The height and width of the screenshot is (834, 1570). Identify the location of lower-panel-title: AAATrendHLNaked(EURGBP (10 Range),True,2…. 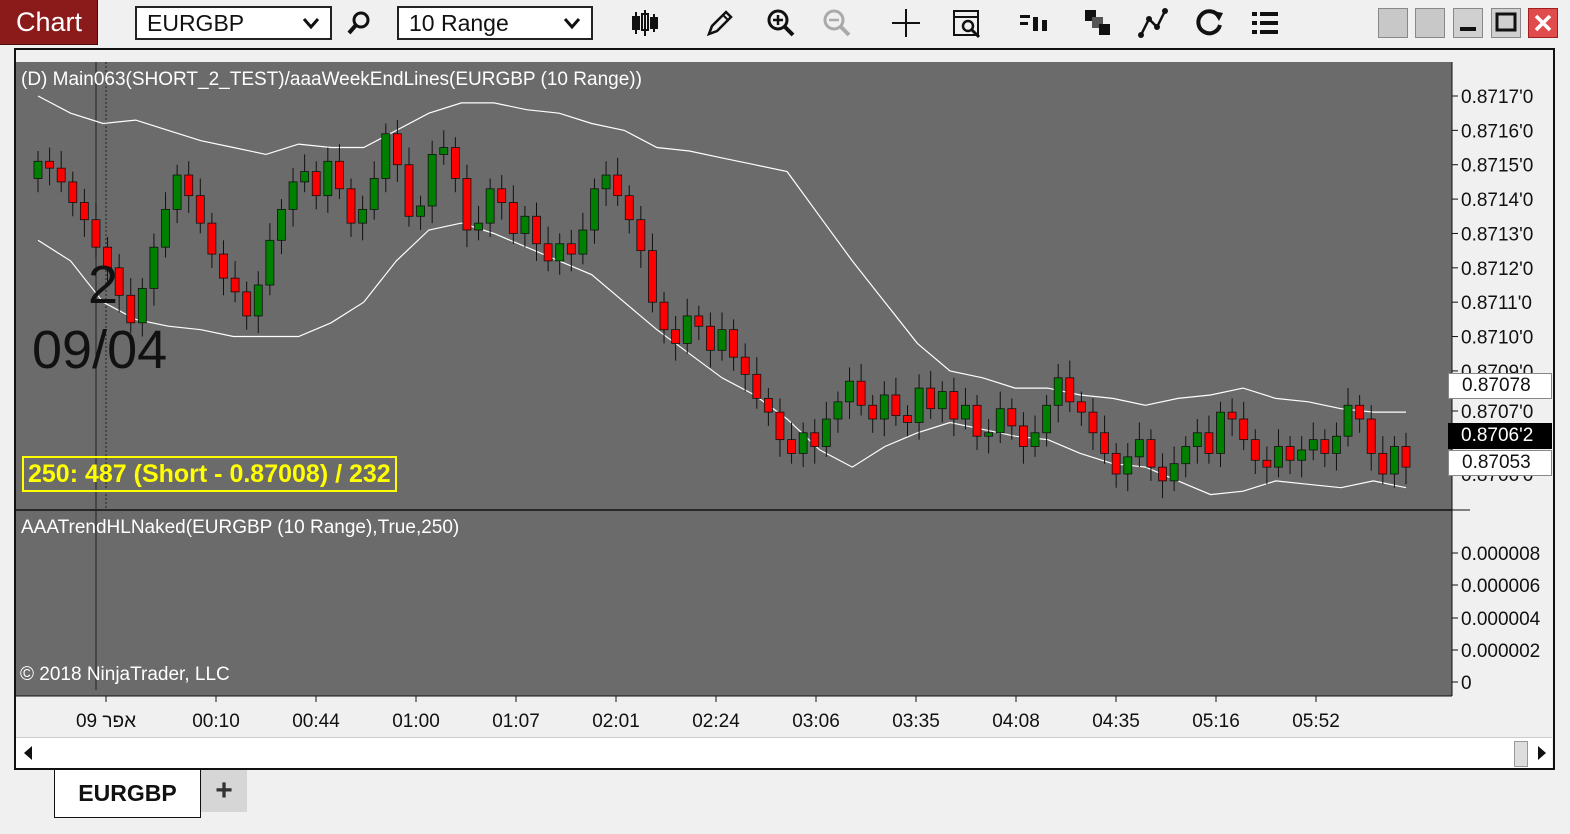
(240, 527).